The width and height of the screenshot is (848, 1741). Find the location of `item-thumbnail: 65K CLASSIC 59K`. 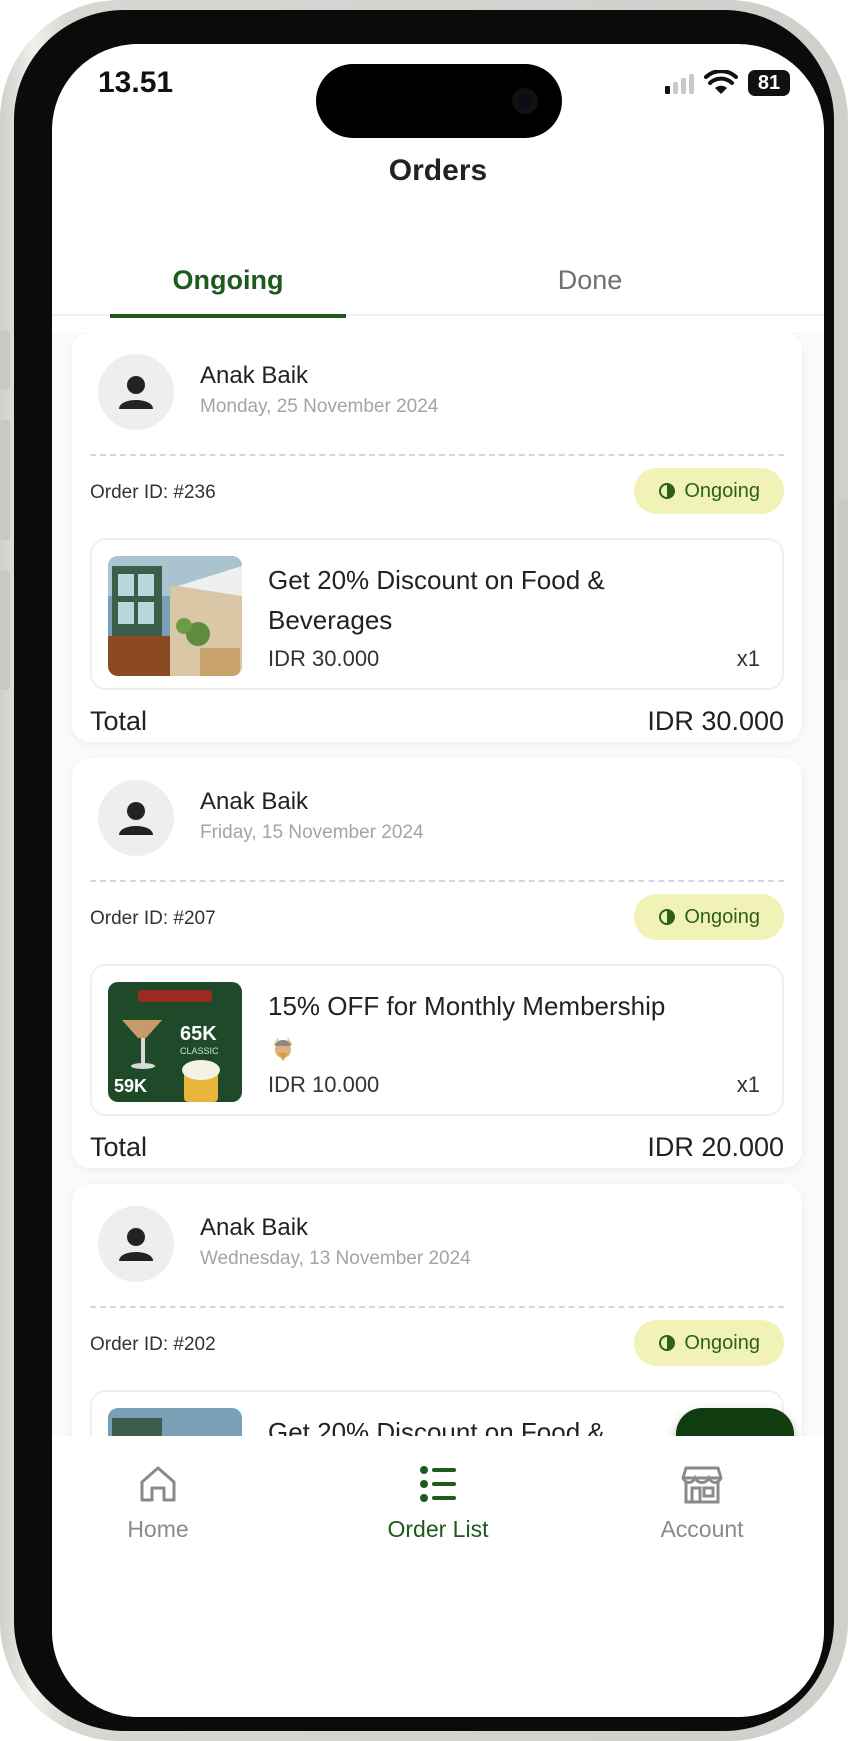

item-thumbnail: 65K CLASSIC 59K is located at coordinates (175, 1042).